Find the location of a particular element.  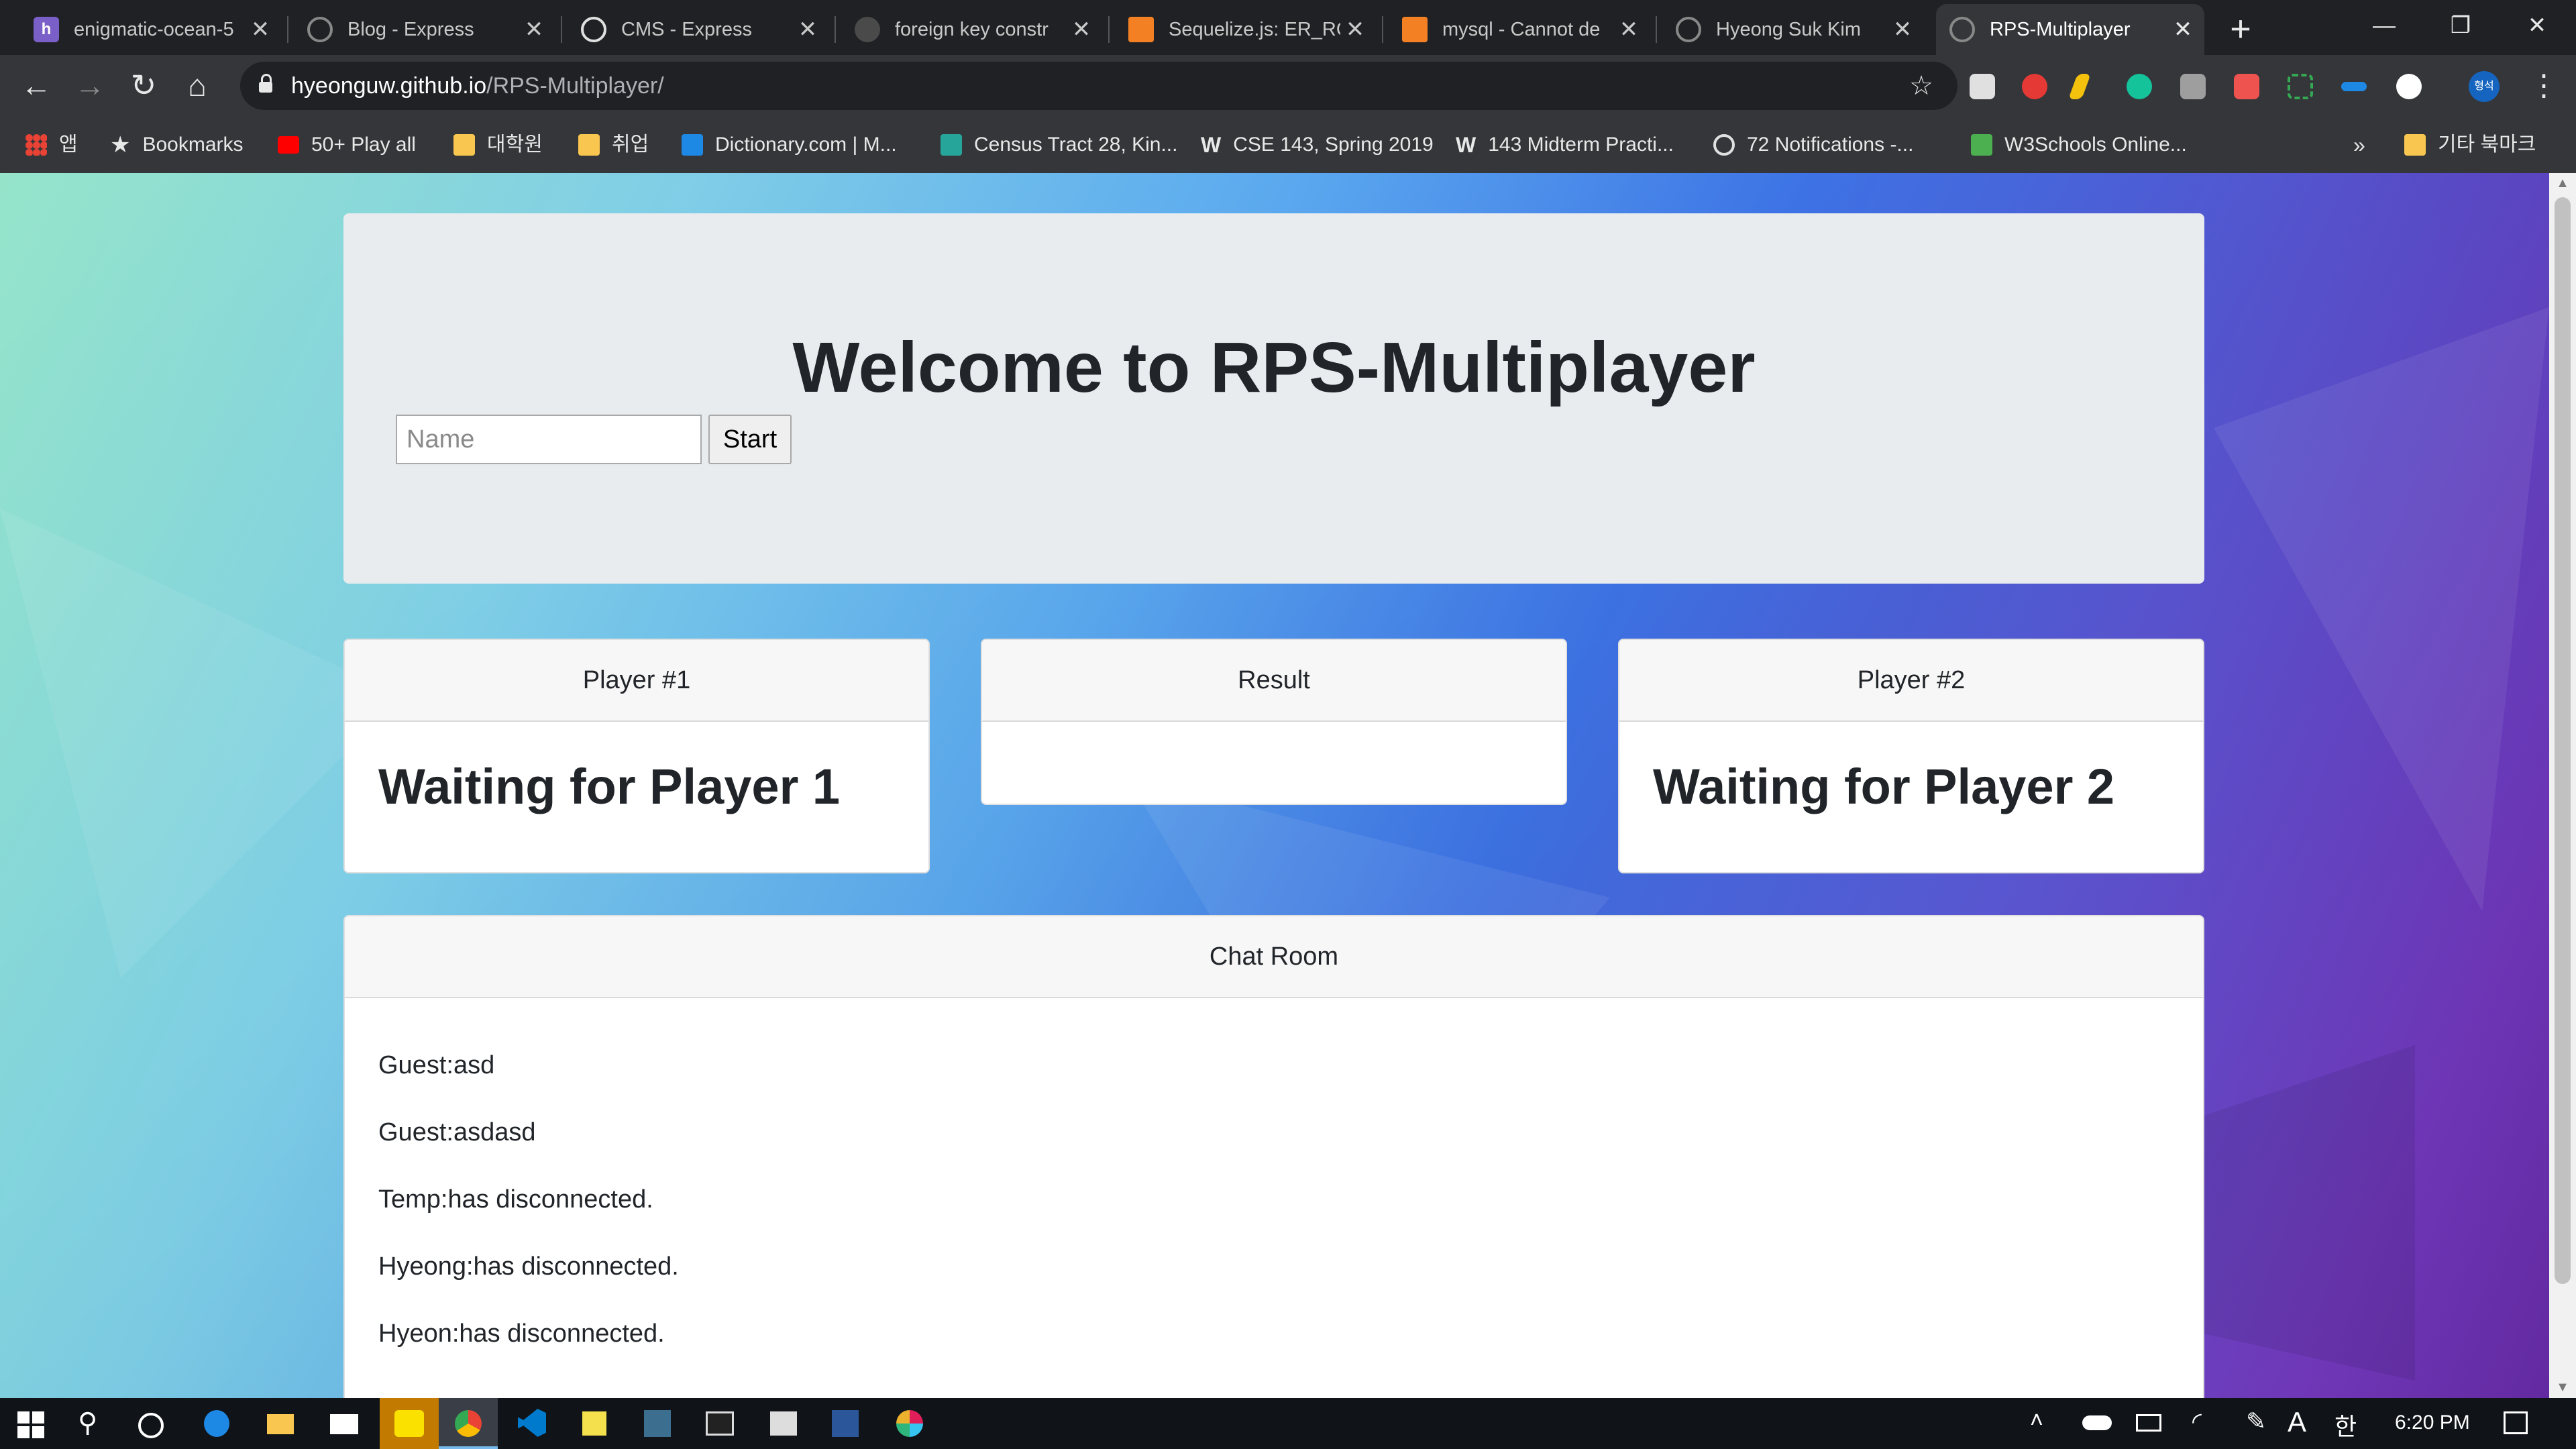

tab-title: Sequelize.js: ER_RO is located at coordinates (1254, 29).